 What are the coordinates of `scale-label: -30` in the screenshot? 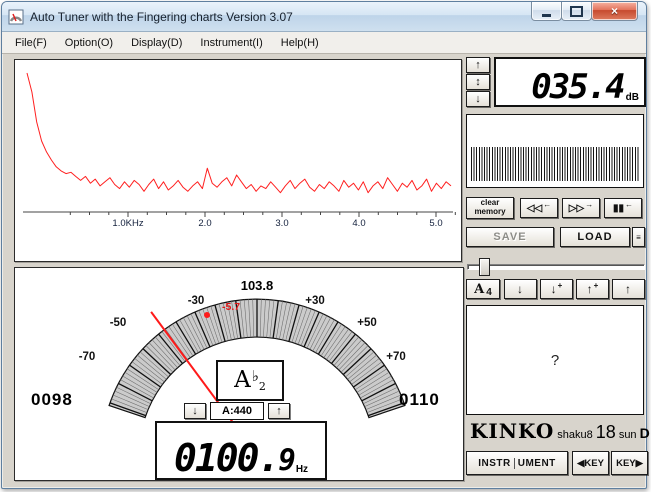 It's located at (196, 301).